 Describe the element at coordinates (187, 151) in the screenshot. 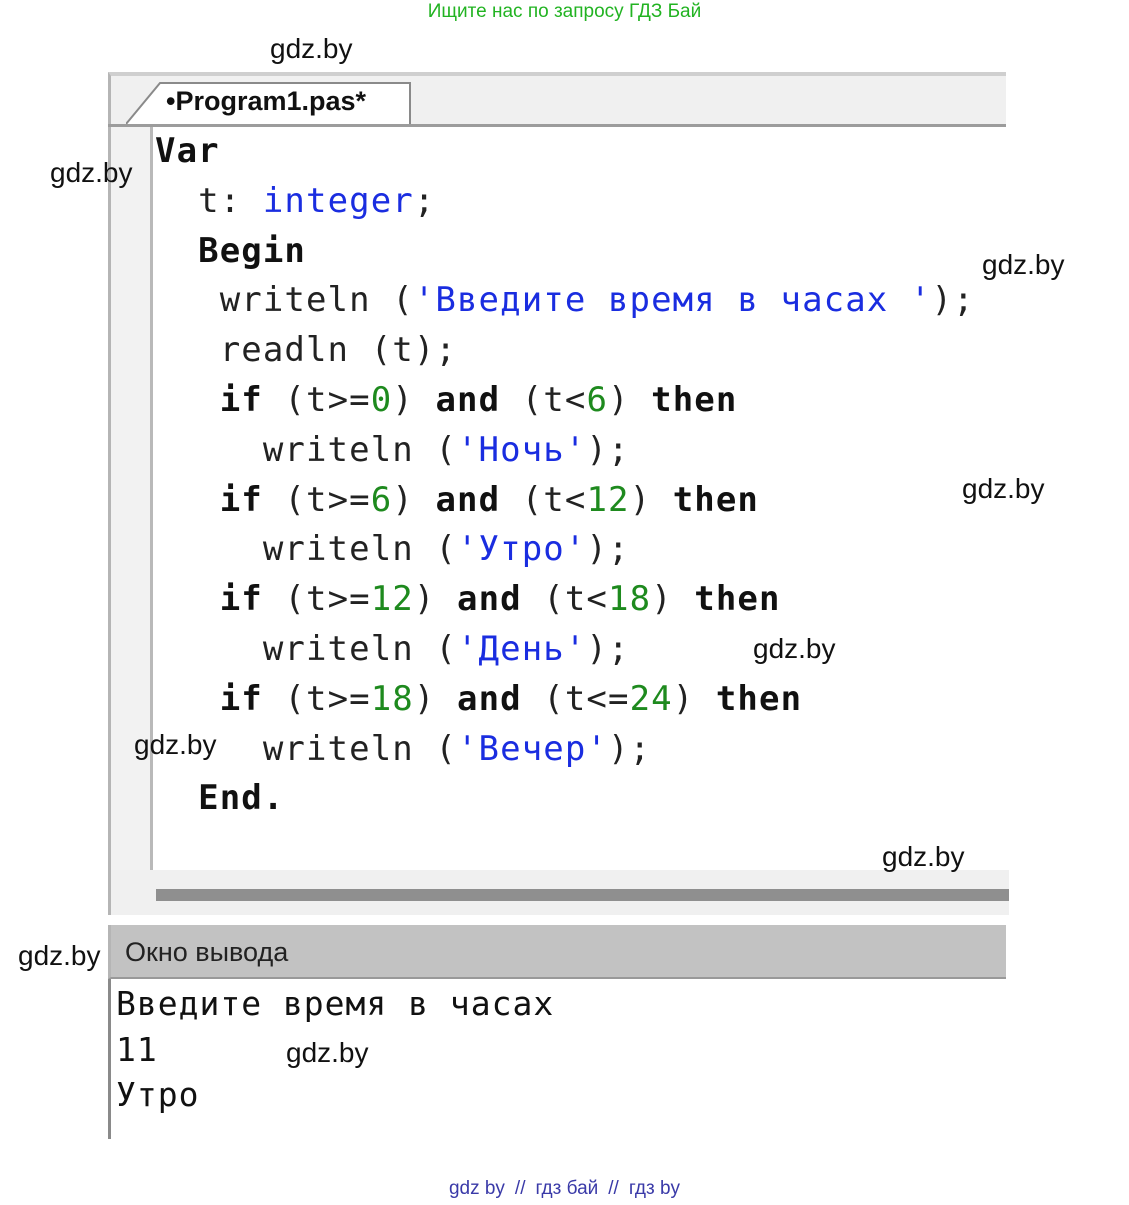

I see `code-token: Var` at that location.